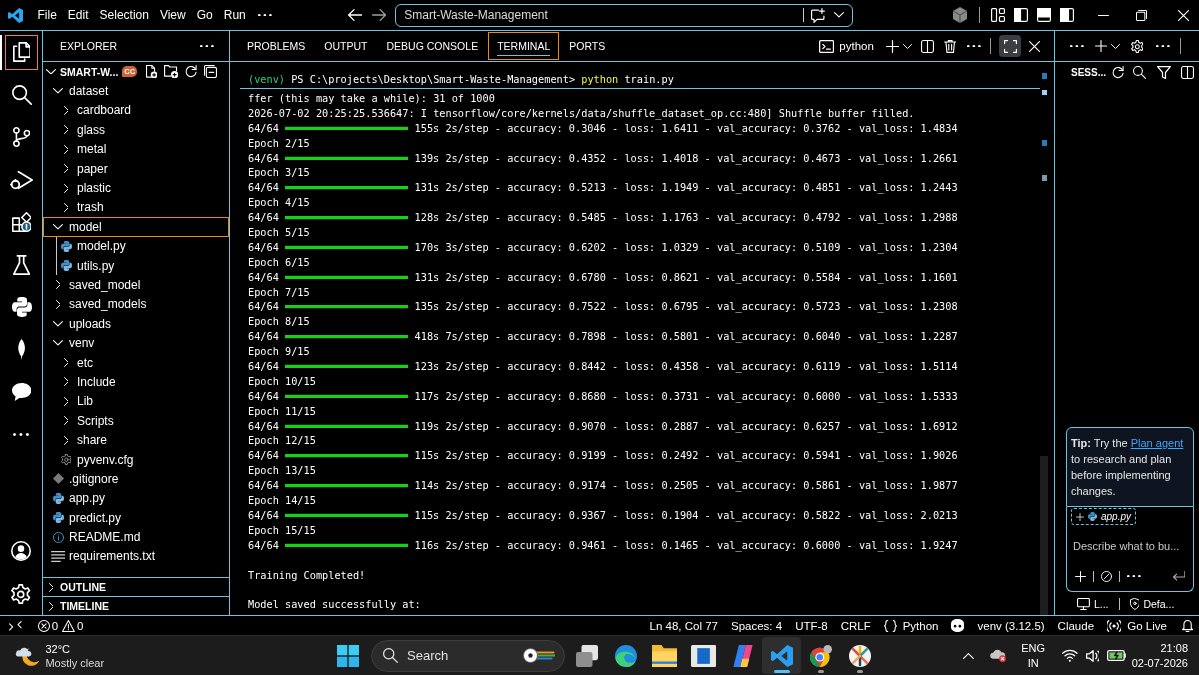  Describe the element at coordinates (136, 324) in the screenshot. I see `tree-item: uploads` at that location.